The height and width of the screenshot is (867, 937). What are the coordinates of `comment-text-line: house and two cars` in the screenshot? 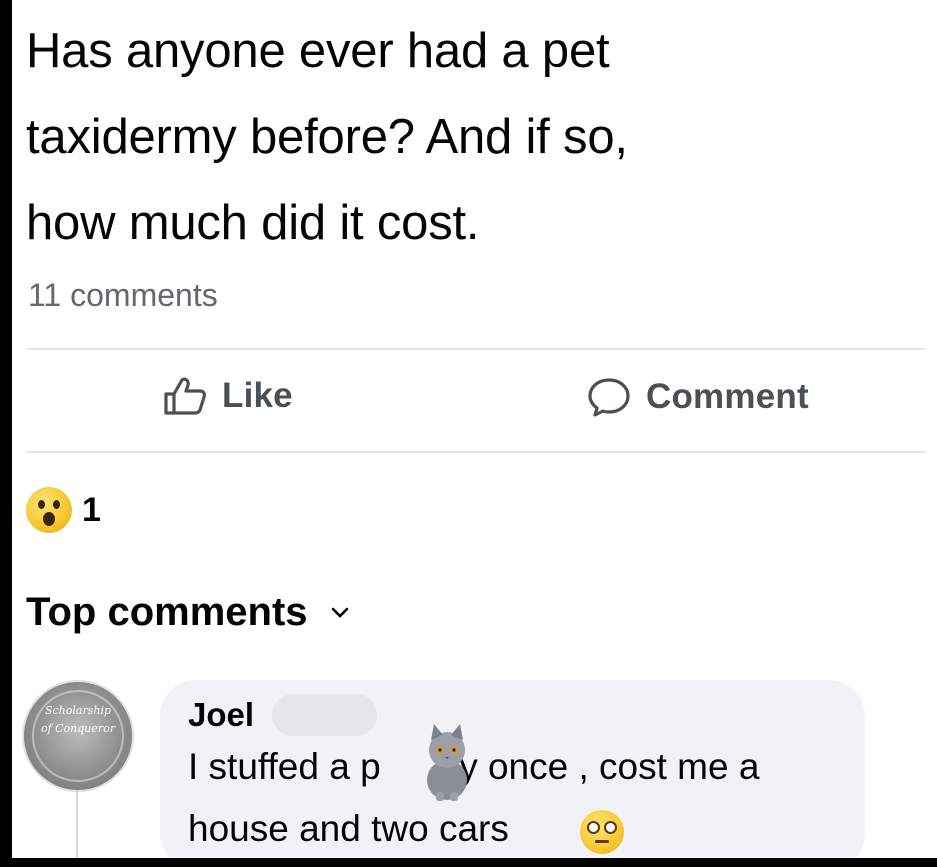 It's located at (348, 829).